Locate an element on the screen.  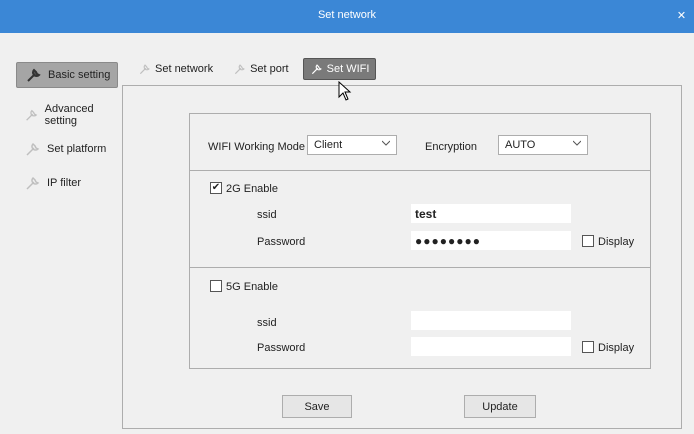
tab-label: Set WIFI is located at coordinates (348, 69).